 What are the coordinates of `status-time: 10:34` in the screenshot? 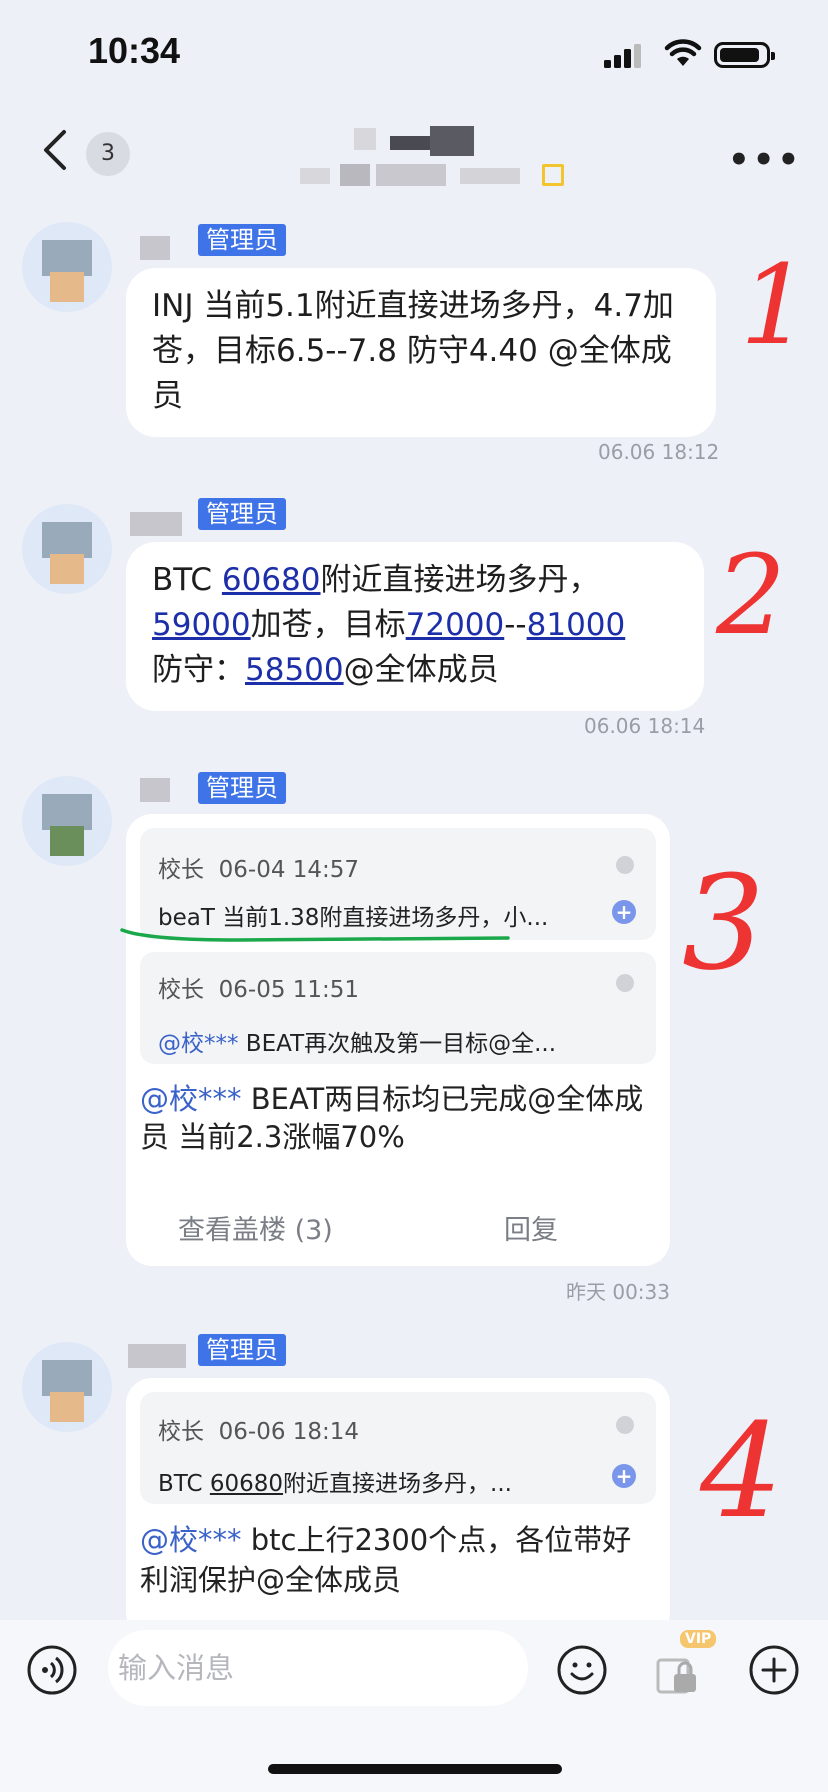 It's located at (134, 50).